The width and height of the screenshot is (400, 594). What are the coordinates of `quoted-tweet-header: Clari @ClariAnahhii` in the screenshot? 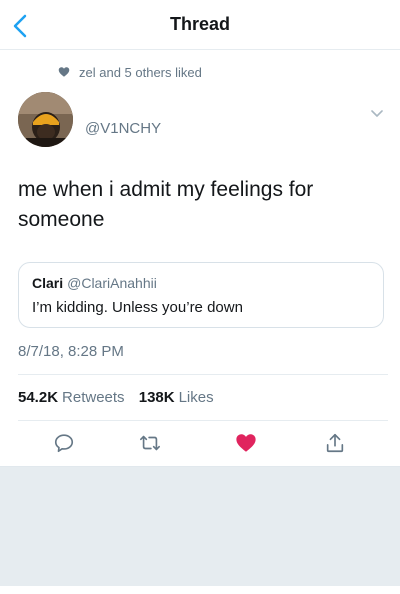 It's located at (94, 283).